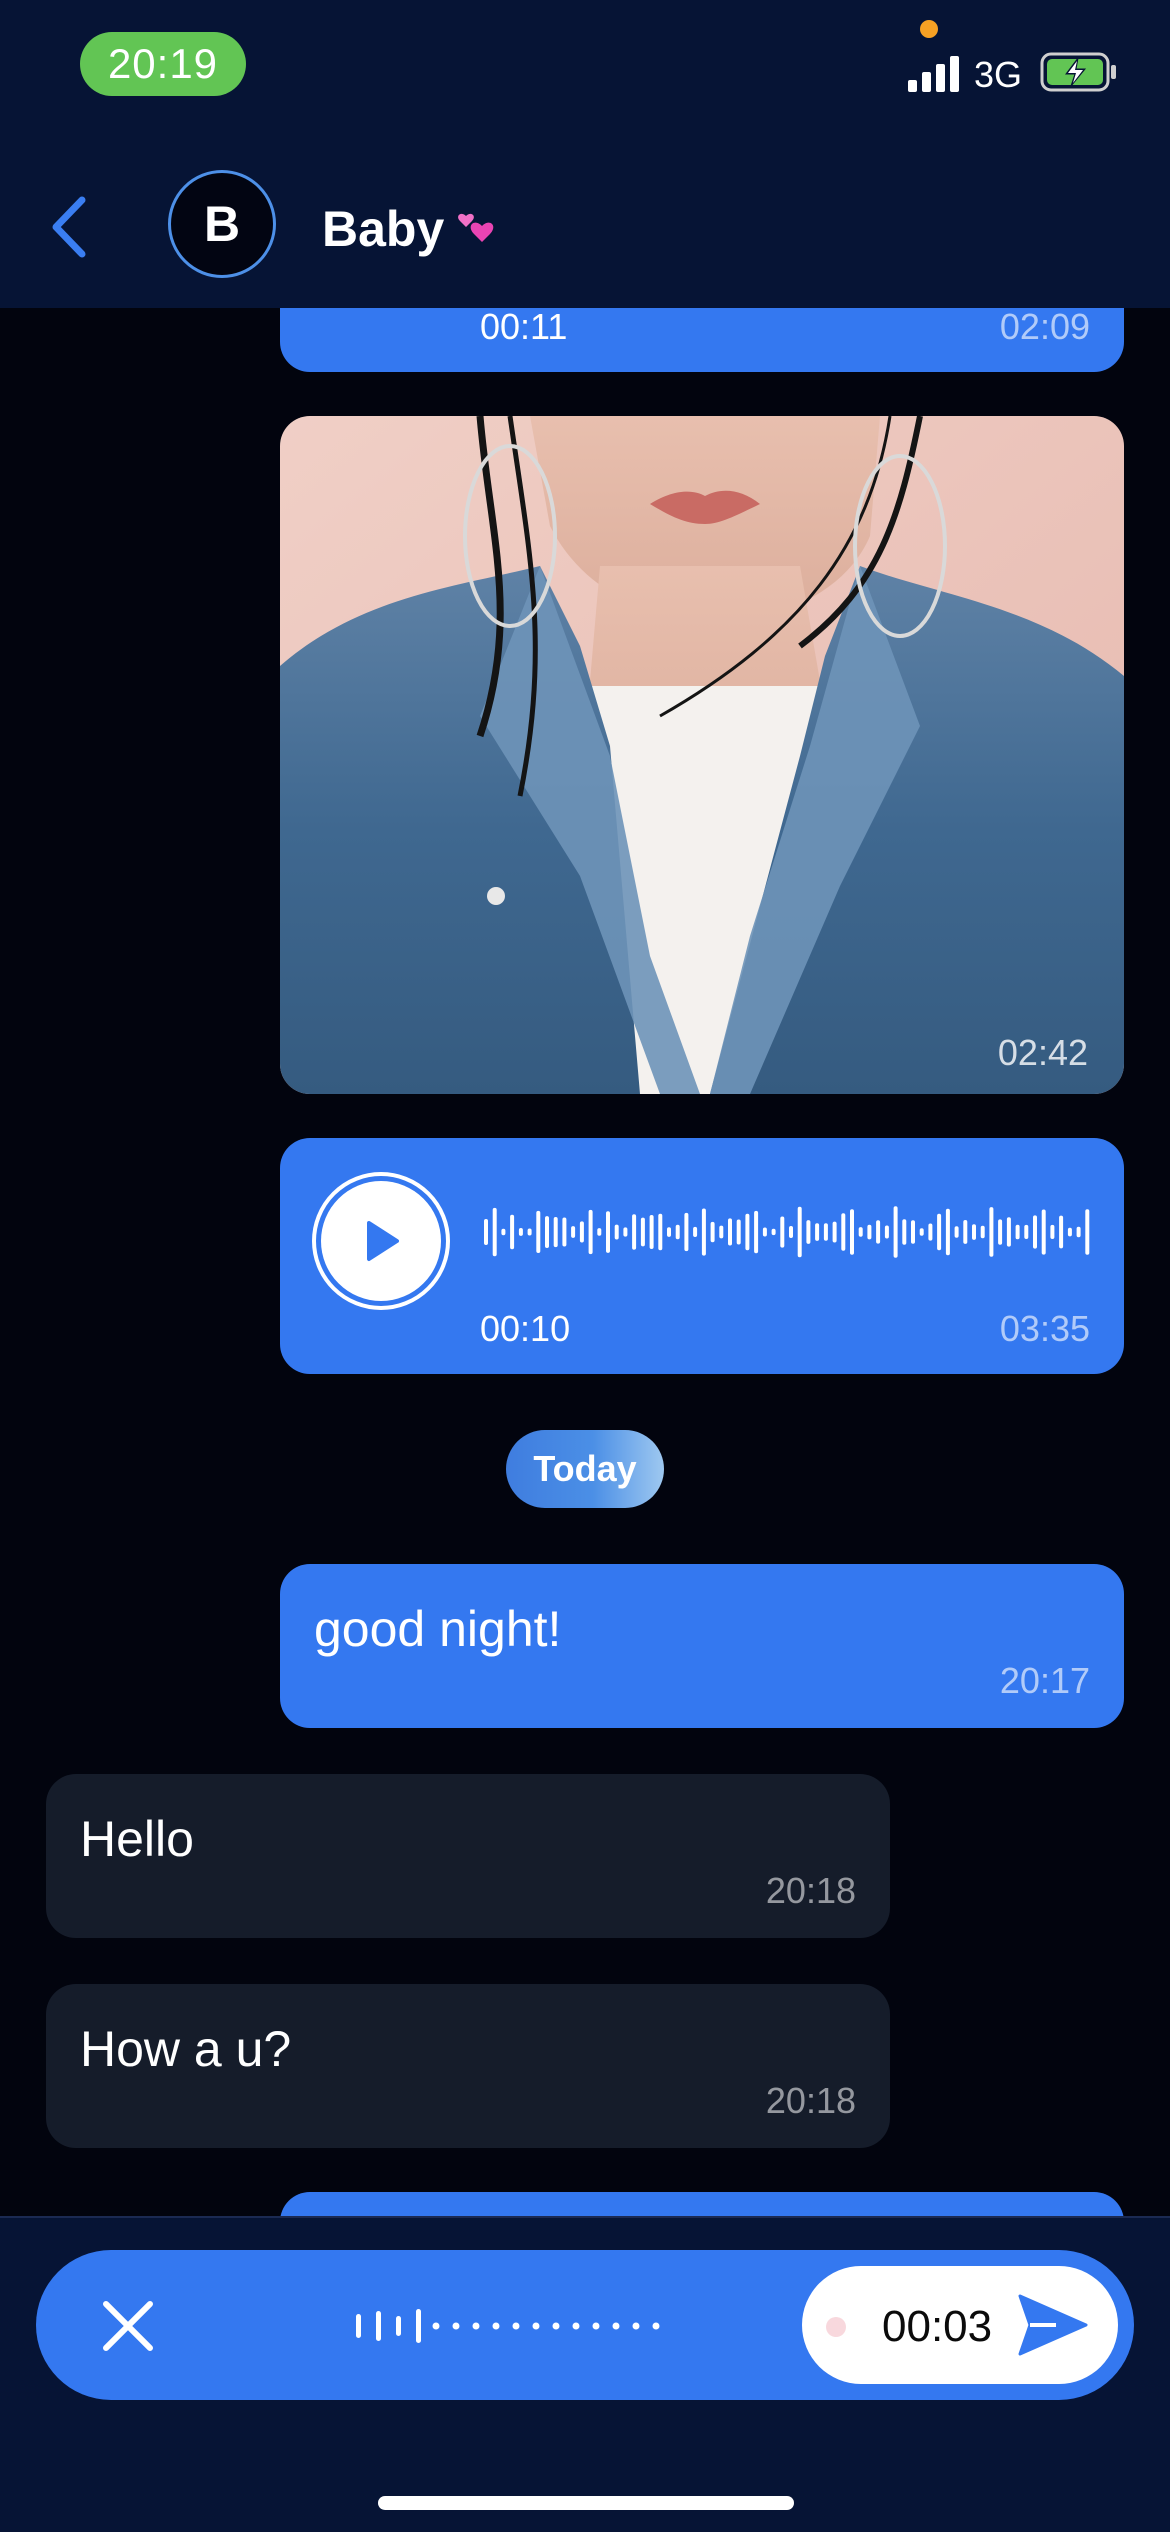 Image resolution: width=1170 pixels, height=2532 pixels. What do you see at coordinates (702, 1646) in the screenshot?
I see `outgoing-message: good night! 20:17` at bounding box center [702, 1646].